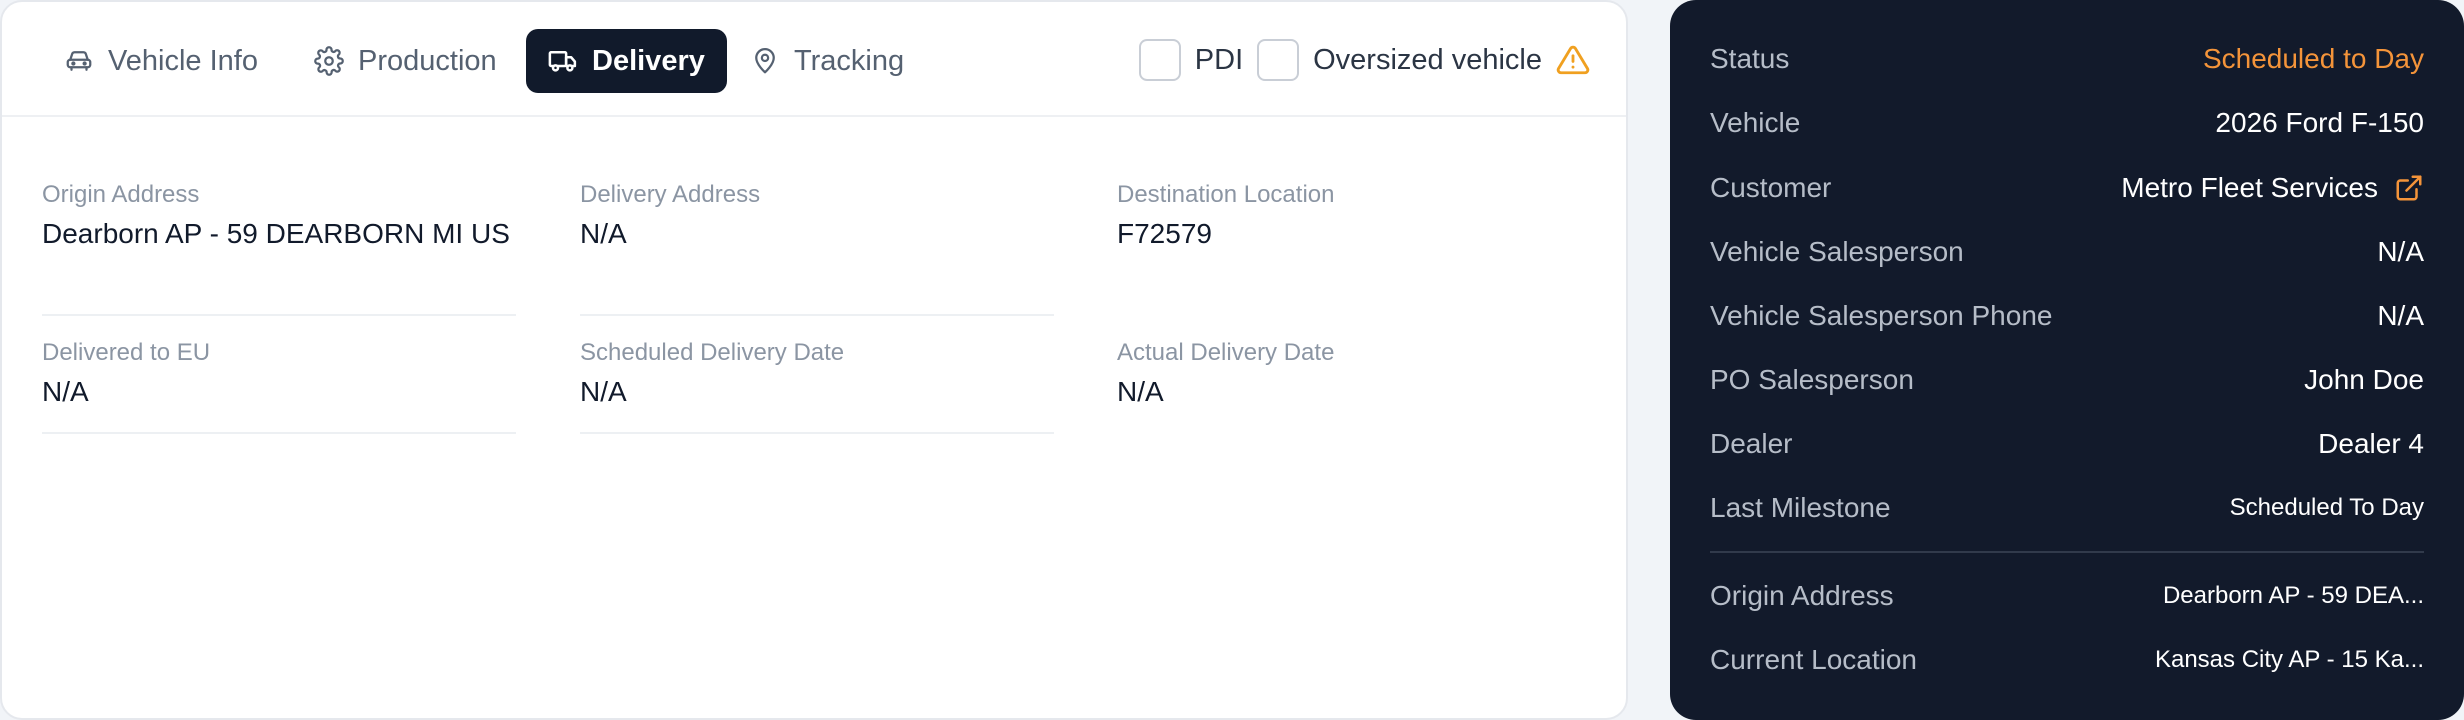 The image size is (2464, 720). Describe the element at coordinates (183, 60) in the screenshot. I see `tab-label: Vehicle Info` at that location.